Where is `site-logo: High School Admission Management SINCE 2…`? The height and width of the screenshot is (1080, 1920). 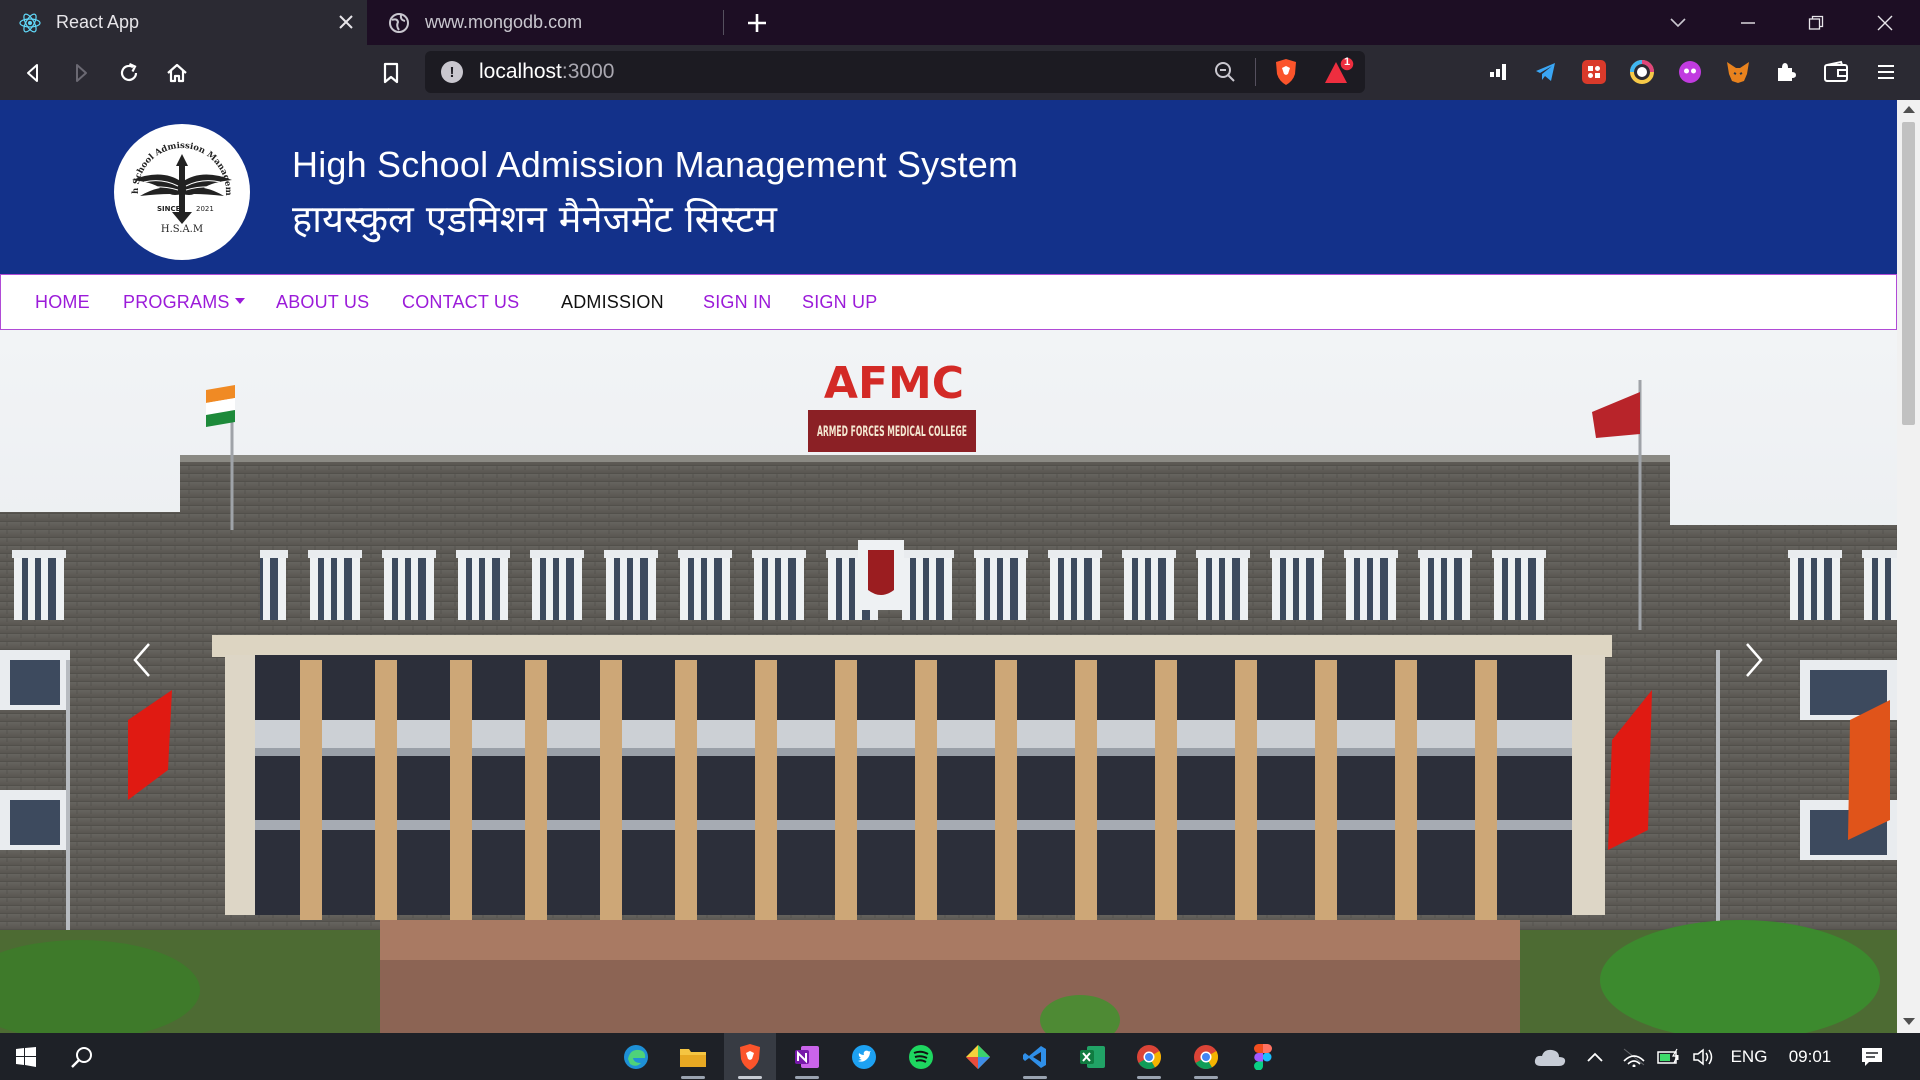 site-logo: High School Admission Management SINCE 2… is located at coordinates (180, 188).